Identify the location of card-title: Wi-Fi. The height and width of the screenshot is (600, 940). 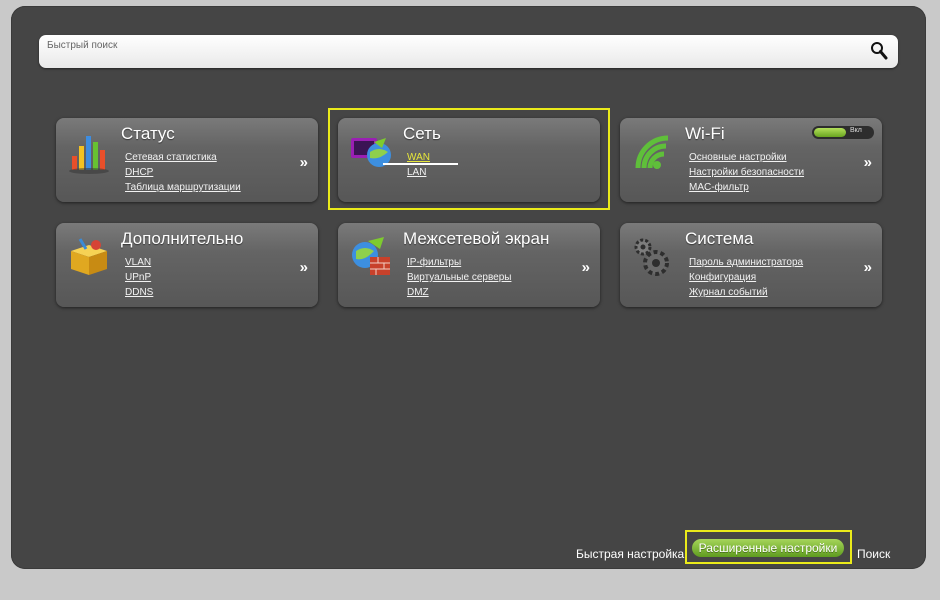
(705, 133).